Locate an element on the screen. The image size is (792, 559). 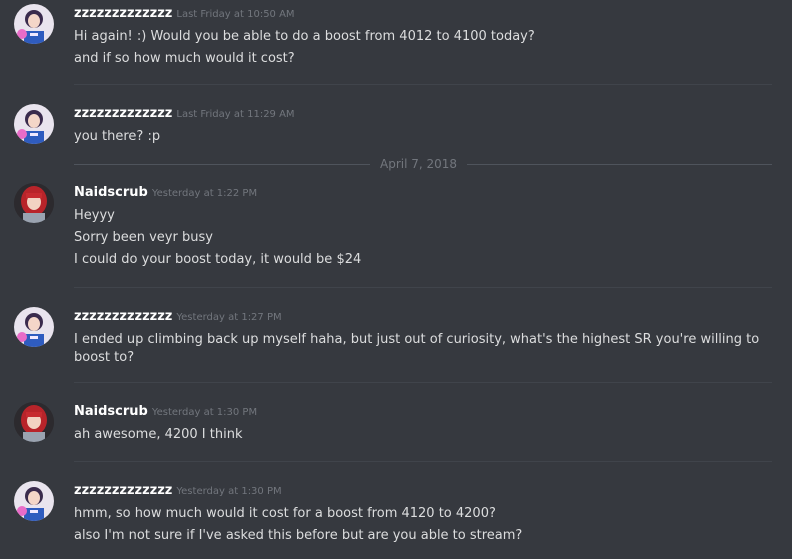
message-line: you there? :p is located at coordinates (117, 136).